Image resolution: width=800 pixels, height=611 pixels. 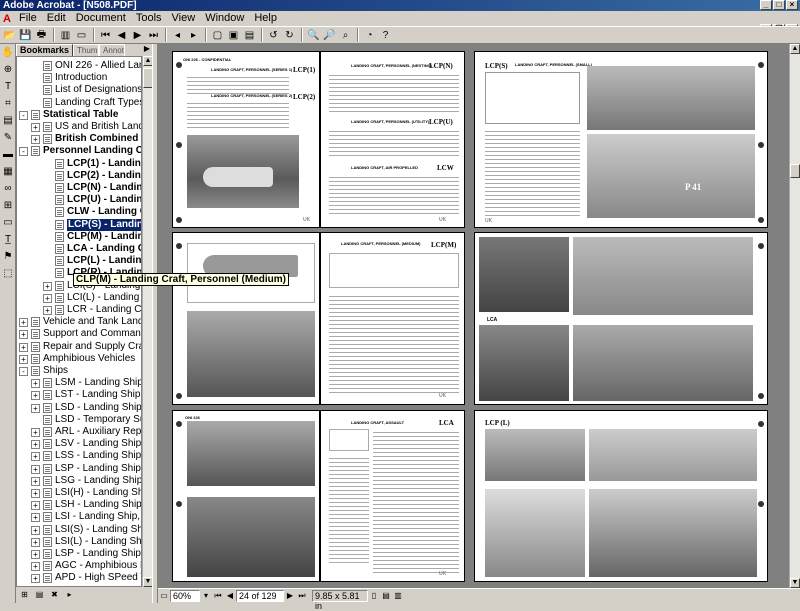 What do you see at coordinates (8, 257) in the screenshot?
I see `stamp-tool-icon: ⚑` at bounding box center [8, 257].